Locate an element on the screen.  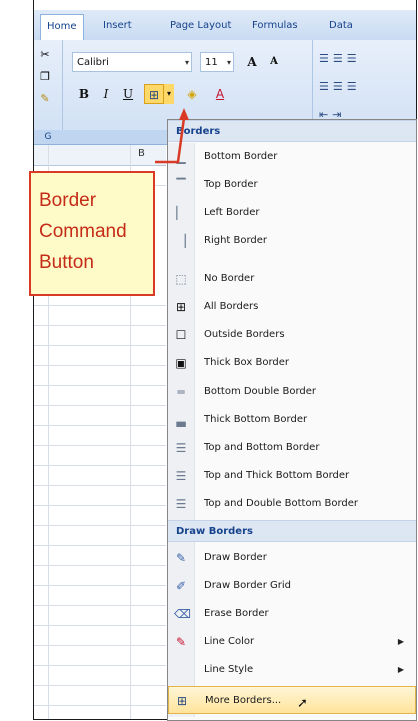
borders-section-header: Borders is located at coordinates (292, 131).